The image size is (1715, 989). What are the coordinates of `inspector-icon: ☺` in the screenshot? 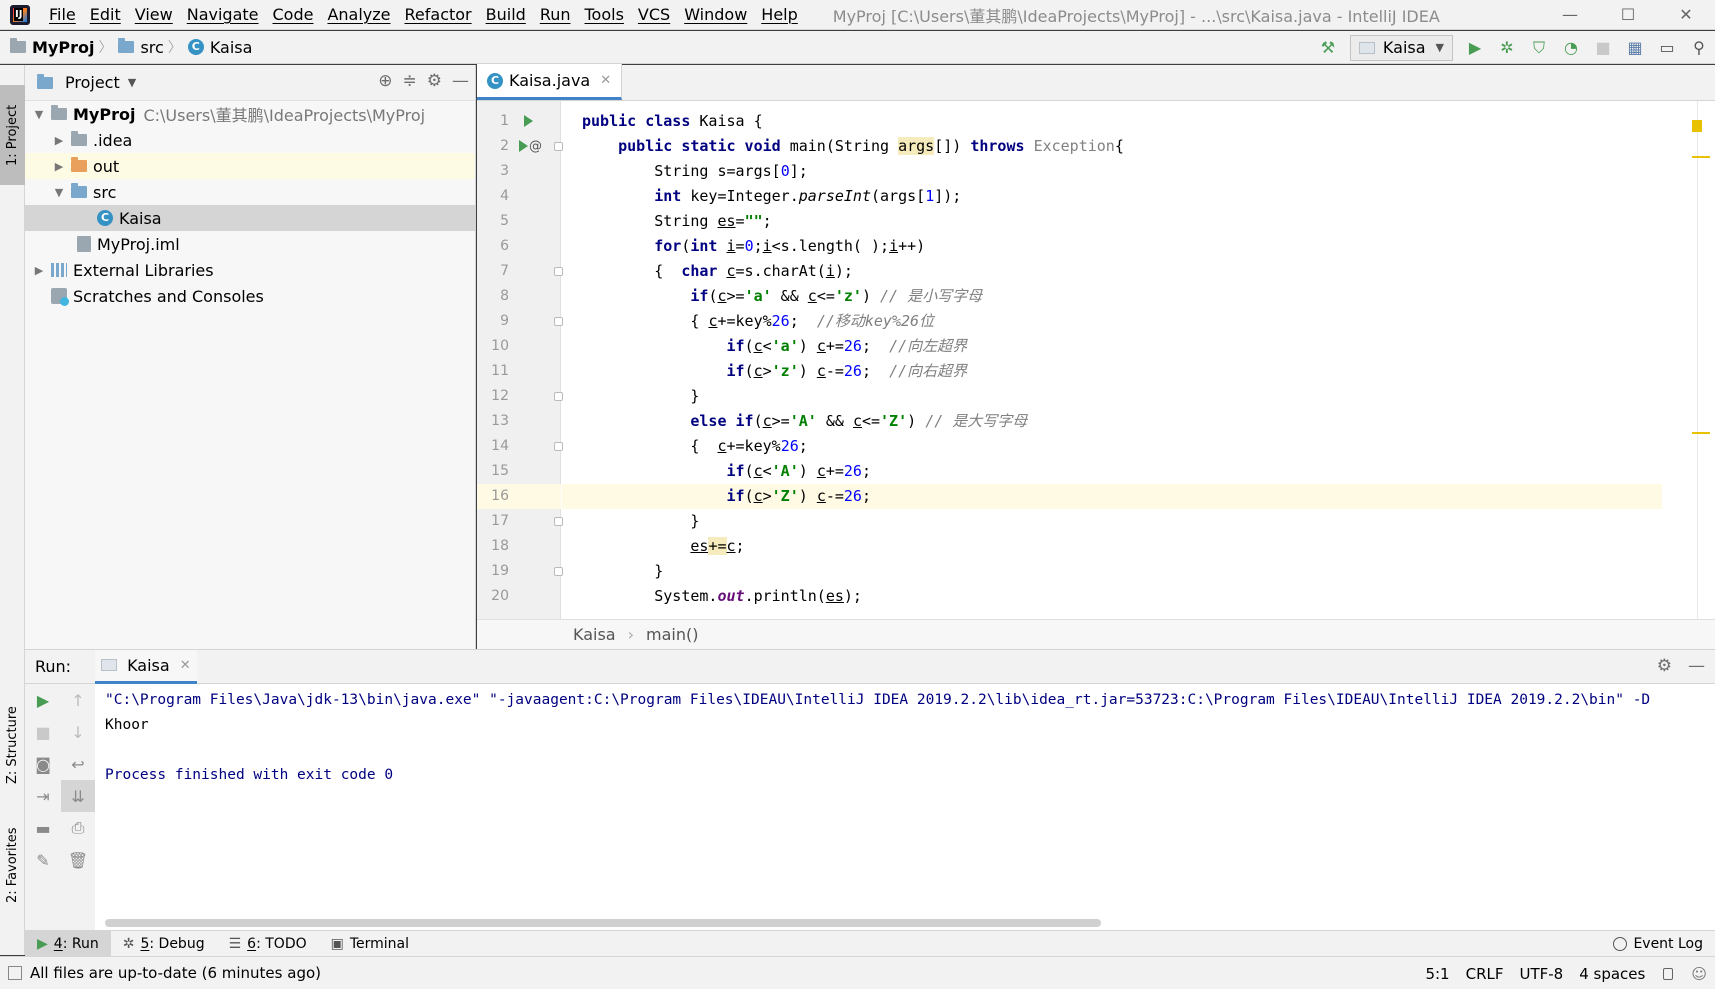 It's located at (1699, 974).